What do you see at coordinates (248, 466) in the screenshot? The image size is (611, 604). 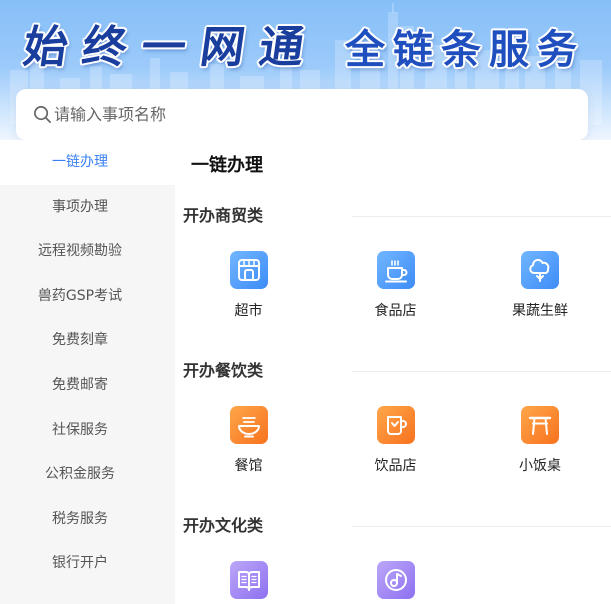 I see `service-item-label: 餐馆` at bounding box center [248, 466].